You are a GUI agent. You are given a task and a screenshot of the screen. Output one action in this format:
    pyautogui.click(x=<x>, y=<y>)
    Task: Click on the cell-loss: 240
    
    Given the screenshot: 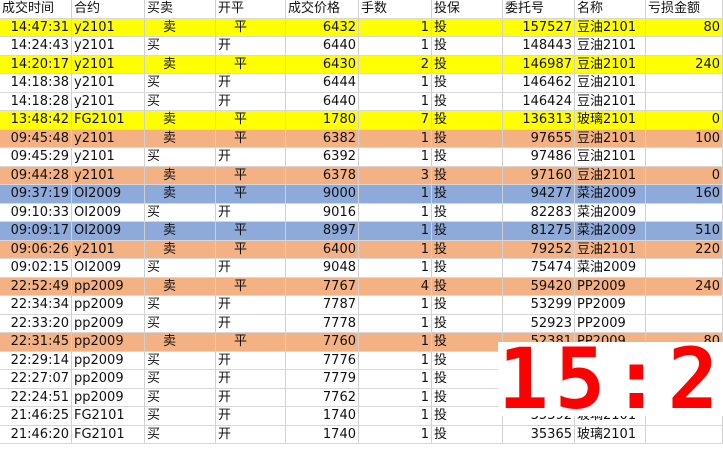 What is the action you would take?
    pyautogui.click(x=684, y=286)
    